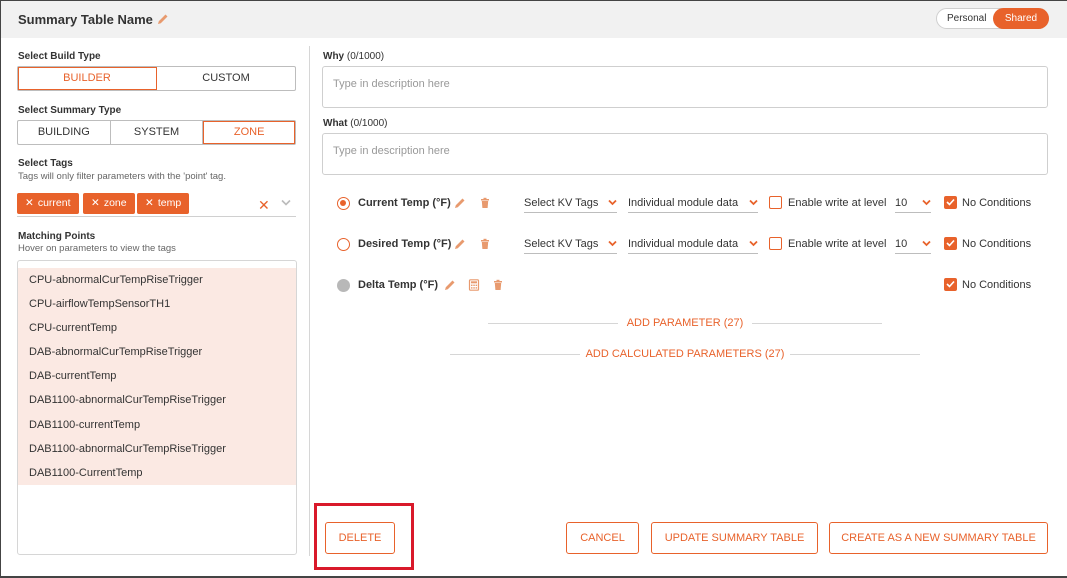 This screenshot has height=578, width=1067. I want to click on what-char-count: (0/1000), so click(369, 123).